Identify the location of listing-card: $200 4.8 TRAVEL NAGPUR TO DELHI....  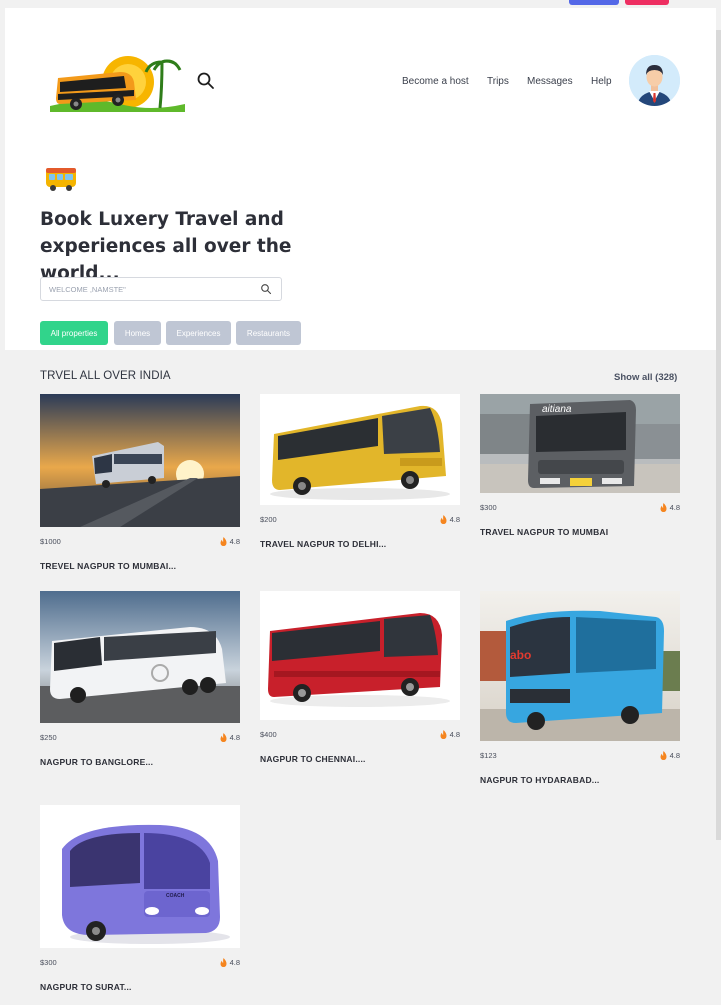
(360, 471).